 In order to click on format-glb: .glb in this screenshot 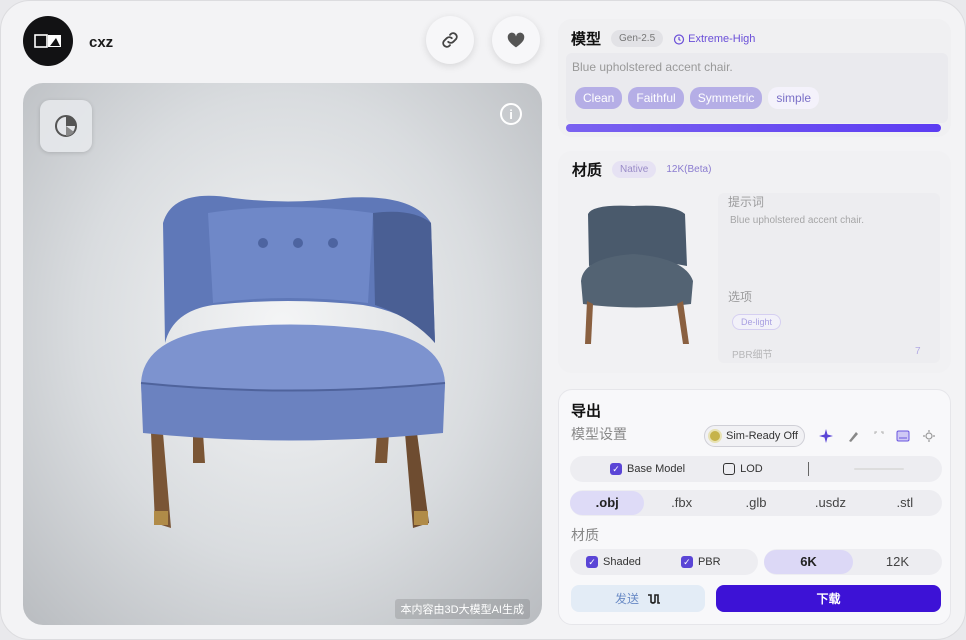, I will do `click(756, 503)`.